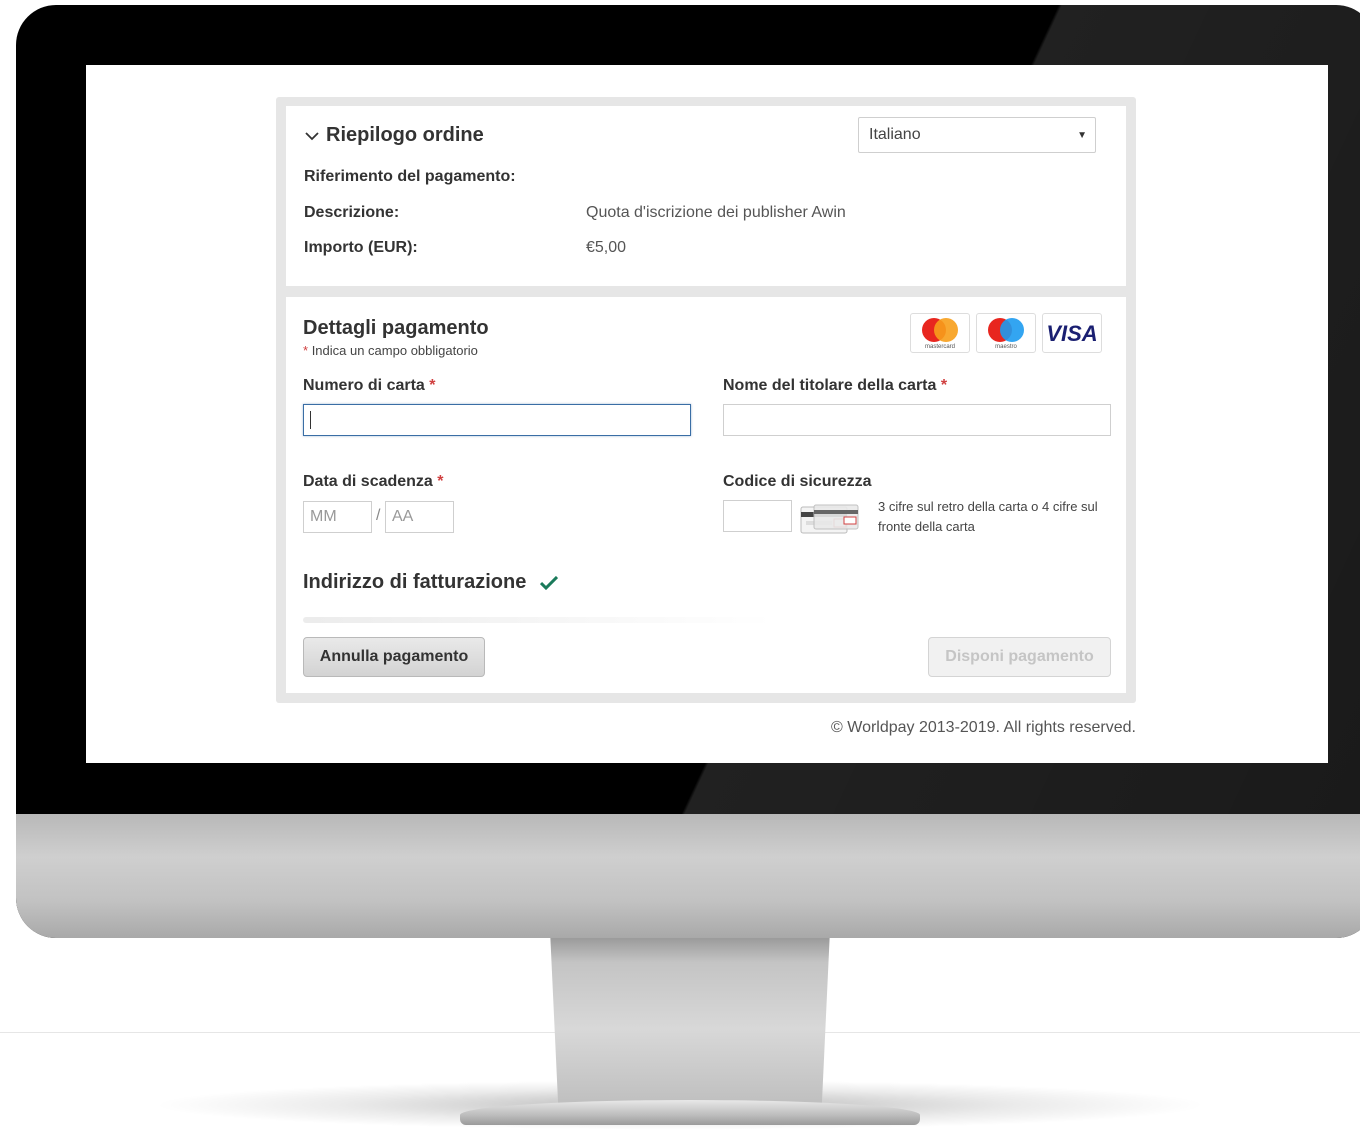 The width and height of the screenshot is (1360, 1130). What do you see at coordinates (396, 328) in the screenshot?
I see `payment-details-title: Dettagli pagamento` at bounding box center [396, 328].